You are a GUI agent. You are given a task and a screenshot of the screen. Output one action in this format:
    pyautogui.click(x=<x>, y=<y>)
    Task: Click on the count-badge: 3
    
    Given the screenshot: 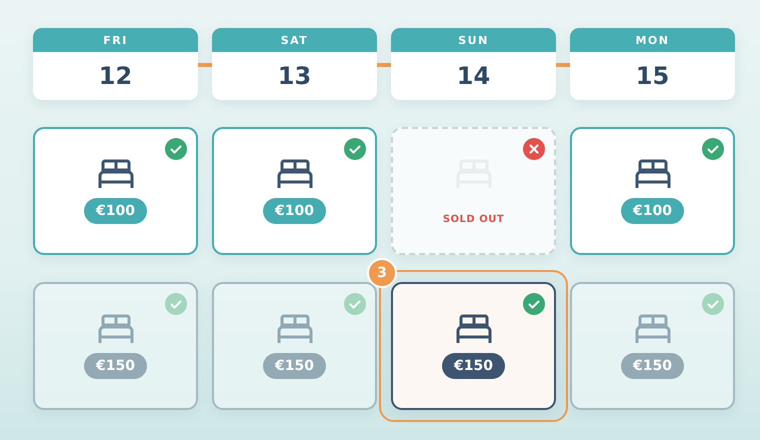 What is the action you would take?
    pyautogui.click(x=382, y=273)
    